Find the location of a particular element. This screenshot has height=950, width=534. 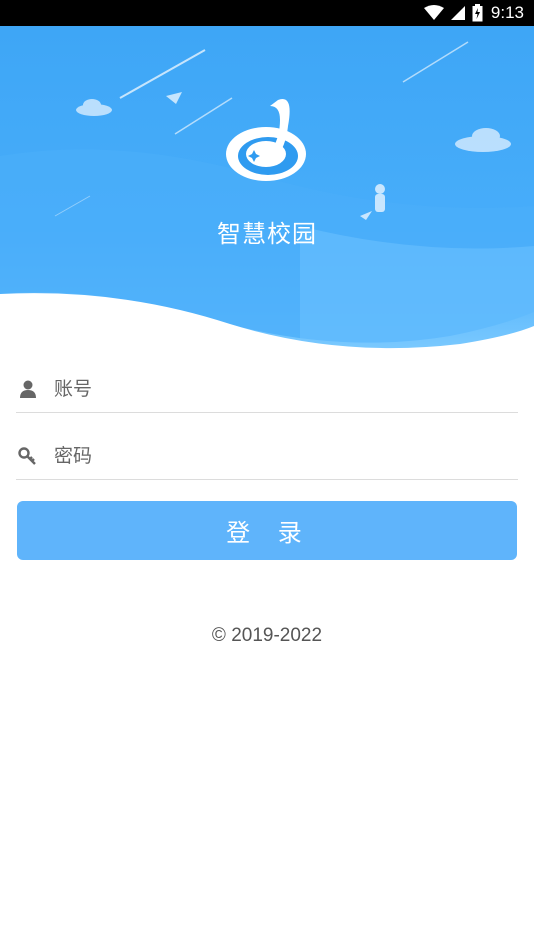

password-underline is located at coordinates (267, 479).